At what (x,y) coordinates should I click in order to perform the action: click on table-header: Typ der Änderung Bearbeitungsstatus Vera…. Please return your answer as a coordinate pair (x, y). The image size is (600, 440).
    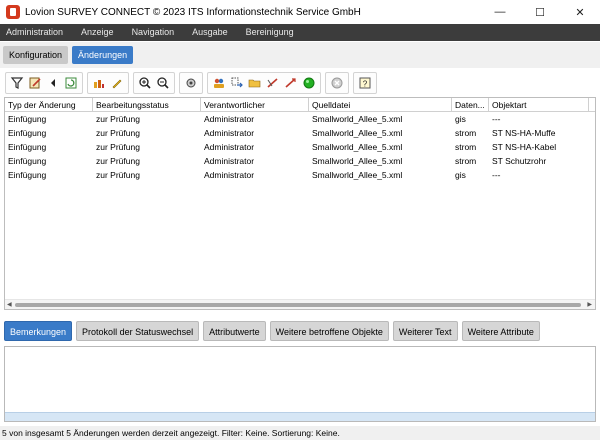
    Looking at the image, I should click on (300, 105).